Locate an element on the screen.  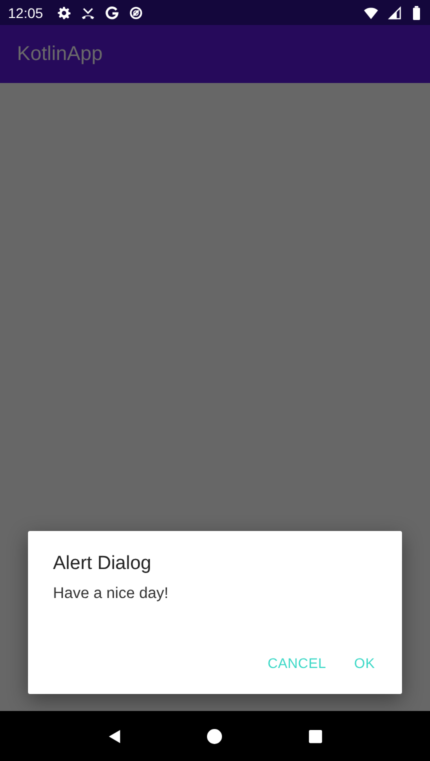
back-icon is located at coordinates (114, 736).